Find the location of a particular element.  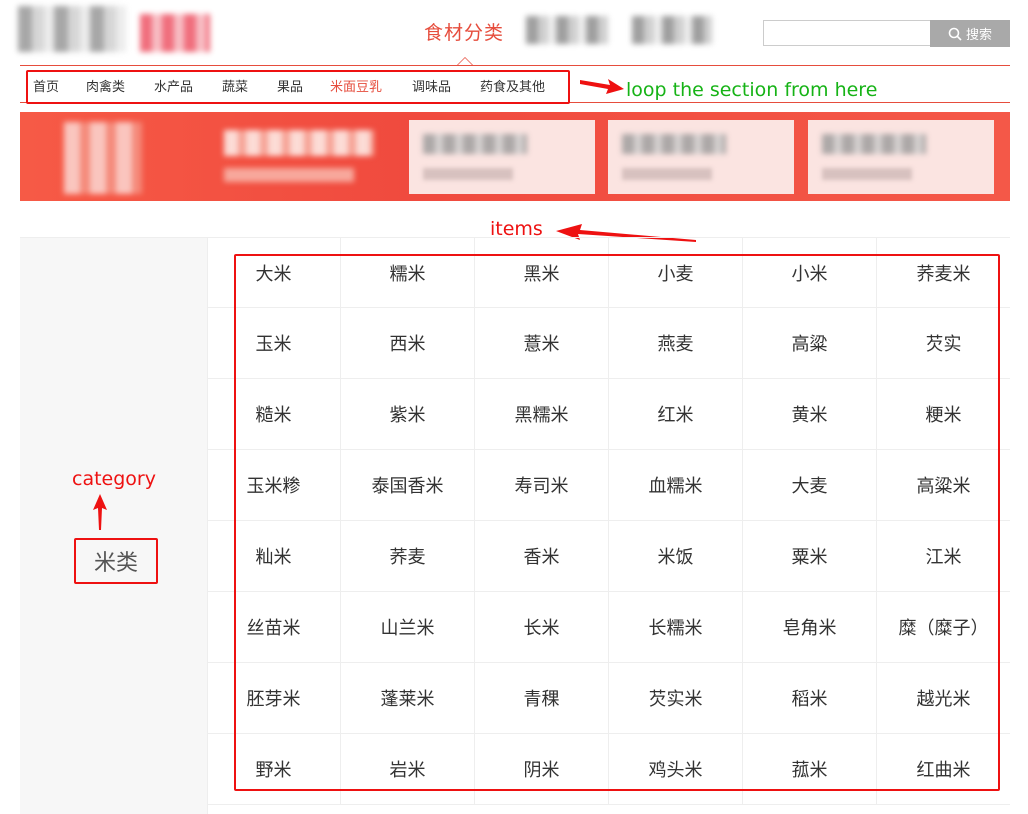

grid-row: 籼米 荞麦 香米 米饭 粟米 江米 is located at coordinates (608, 556).